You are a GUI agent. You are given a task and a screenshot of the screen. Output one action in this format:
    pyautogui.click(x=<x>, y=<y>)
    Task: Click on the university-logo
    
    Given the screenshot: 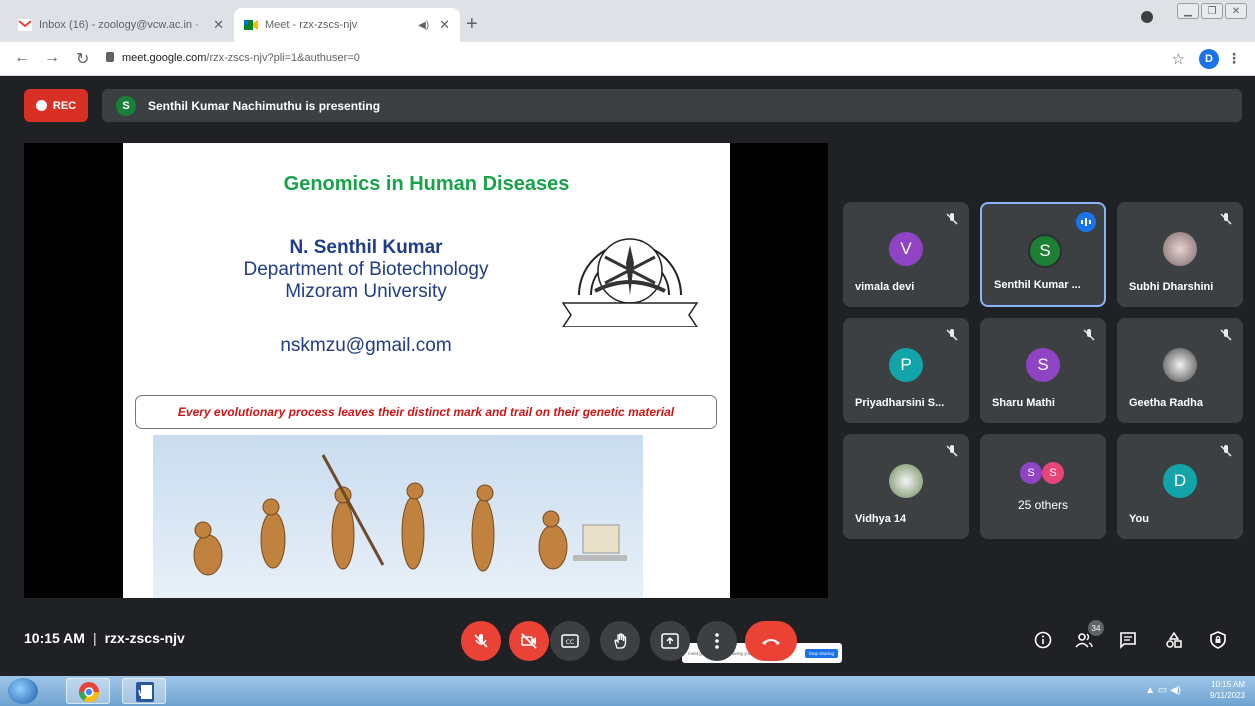 What is the action you would take?
    pyautogui.click(x=630, y=282)
    